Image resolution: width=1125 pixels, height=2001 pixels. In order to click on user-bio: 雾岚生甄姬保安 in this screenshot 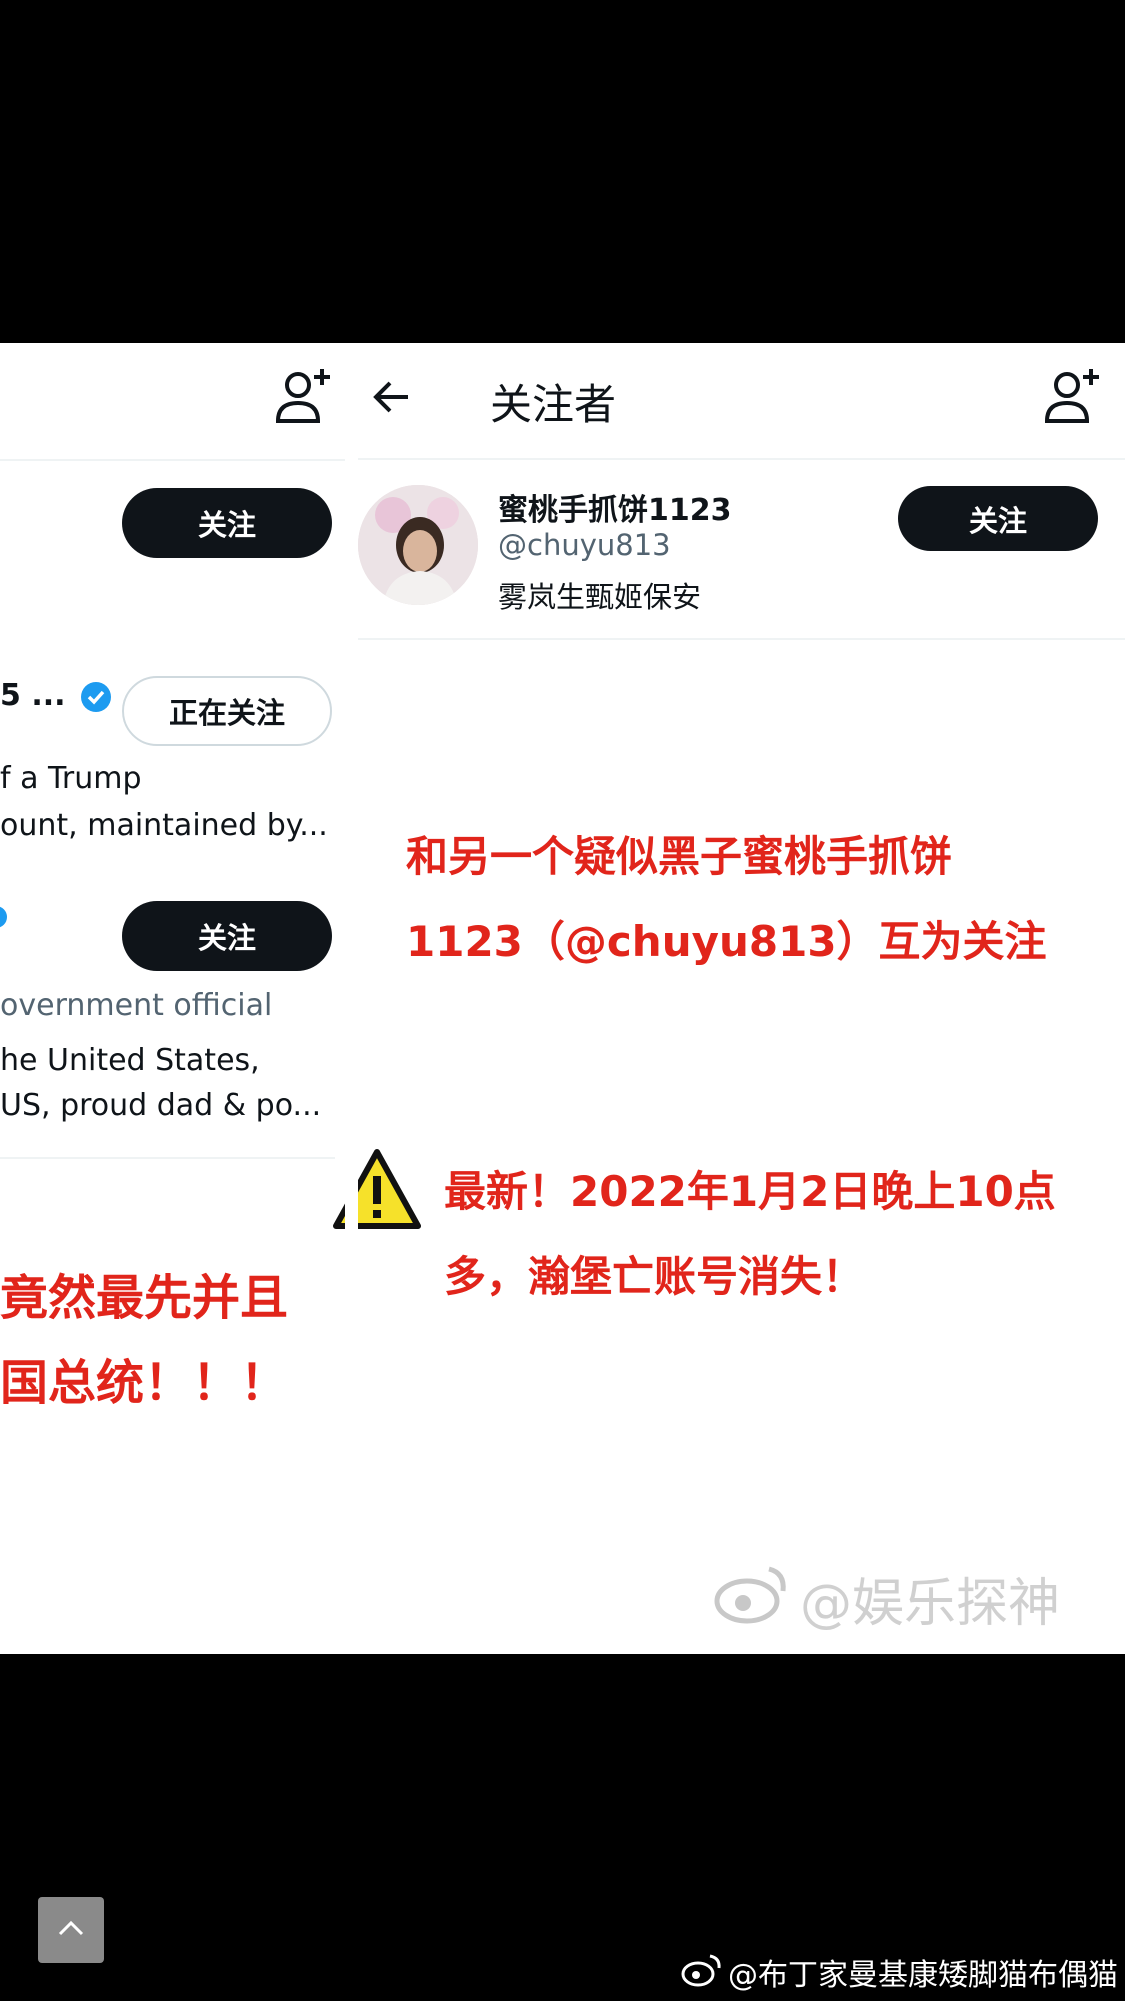, I will do `click(600, 597)`.